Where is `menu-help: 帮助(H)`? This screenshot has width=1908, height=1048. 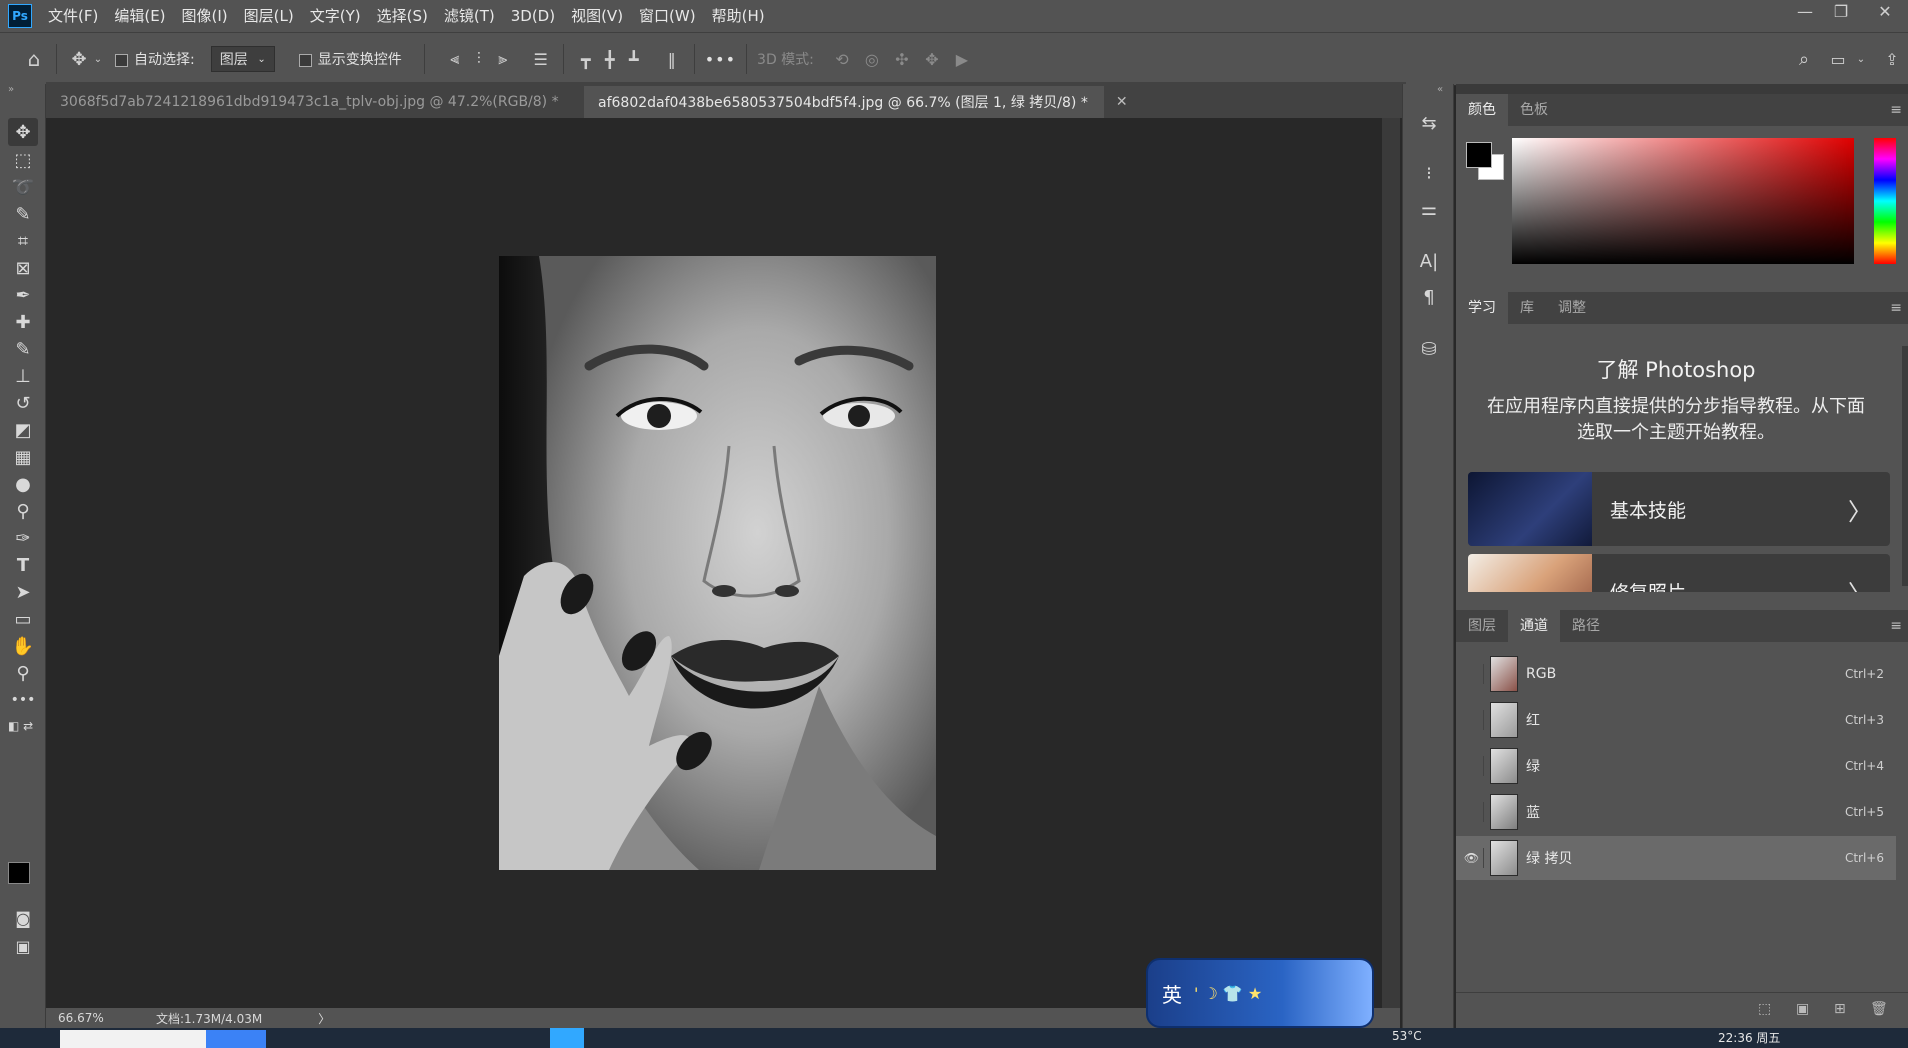 menu-help: 帮助(H) is located at coordinates (738, 16).